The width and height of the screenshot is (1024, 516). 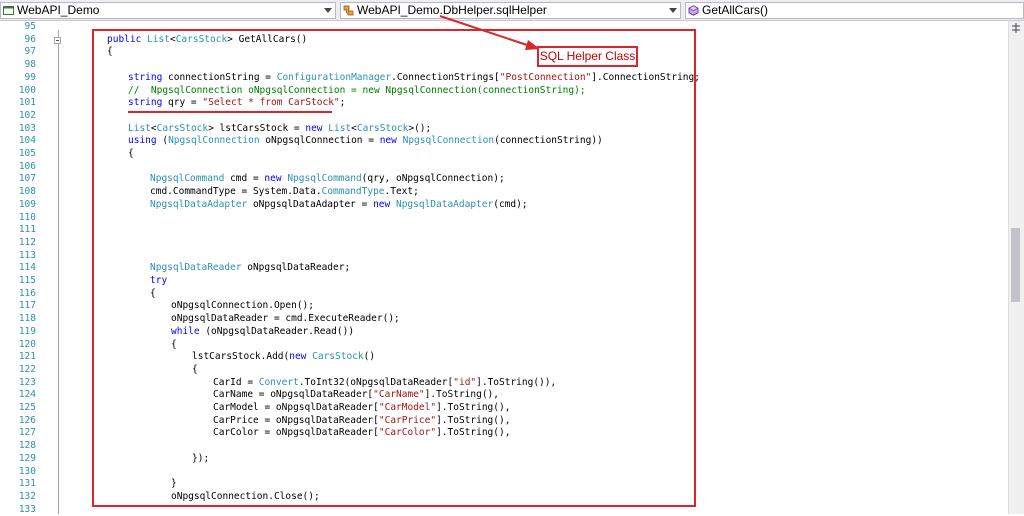 What do you see at coordinates (27, 407) in the screenshot?
I see `line-number: 125` at bounding box center [27, 407].